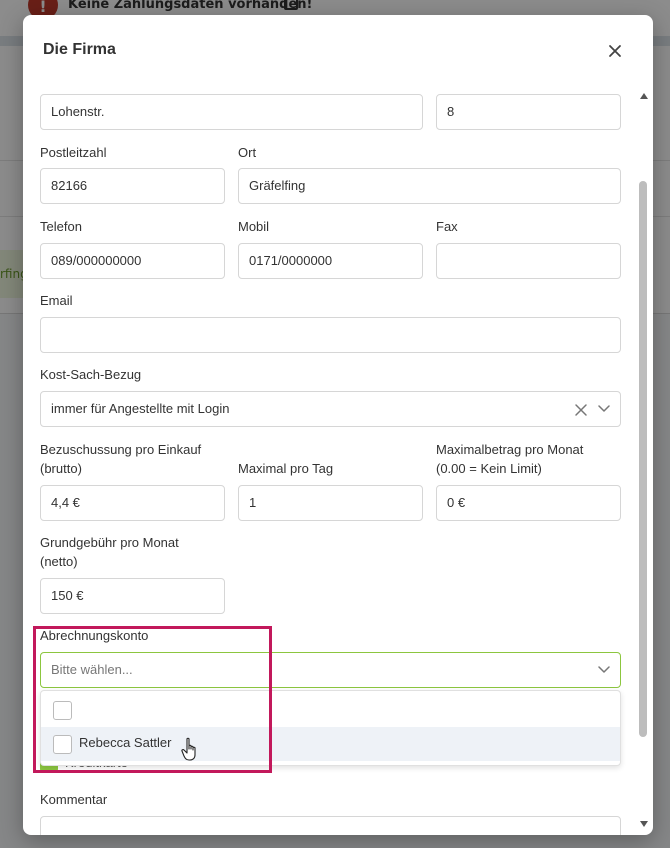  I want to click on city-input: Gräfelfing, so click(429, 186).